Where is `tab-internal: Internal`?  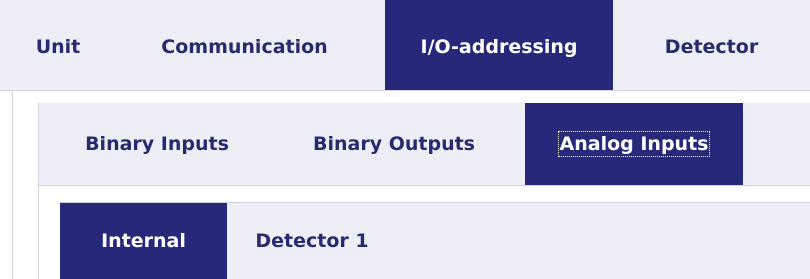
tab-internal: Internal is located at coordinates (143, 241).